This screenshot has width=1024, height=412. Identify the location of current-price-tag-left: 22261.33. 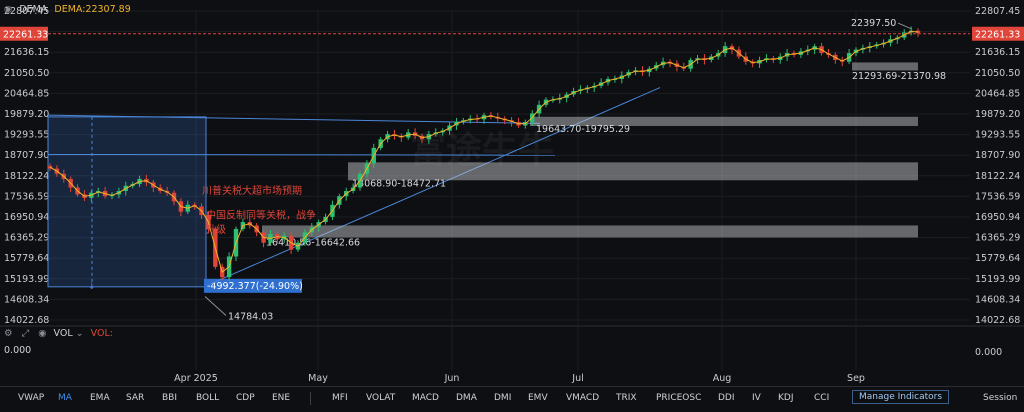
(25, 35).